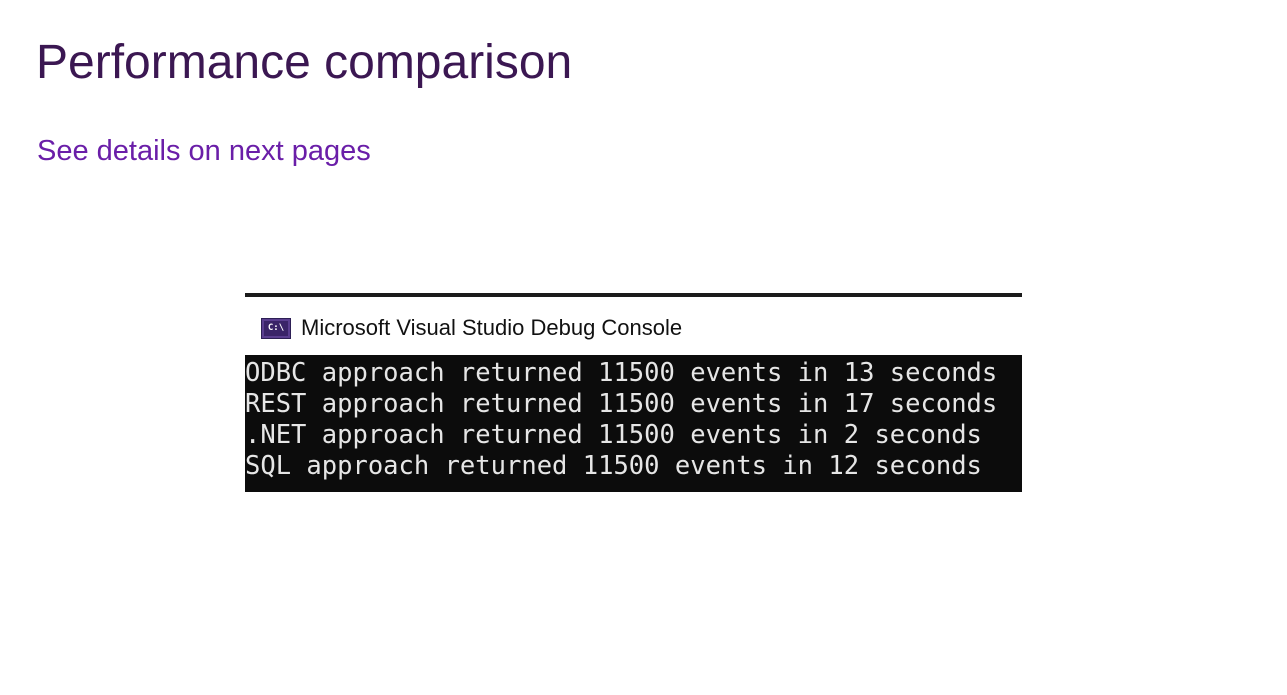 The image size is (1287, 695). What do you see at coordinates (204, 151) in the screenshot?
I see `page-subtitle: See details on next pages` at bounding box center [204, 151].